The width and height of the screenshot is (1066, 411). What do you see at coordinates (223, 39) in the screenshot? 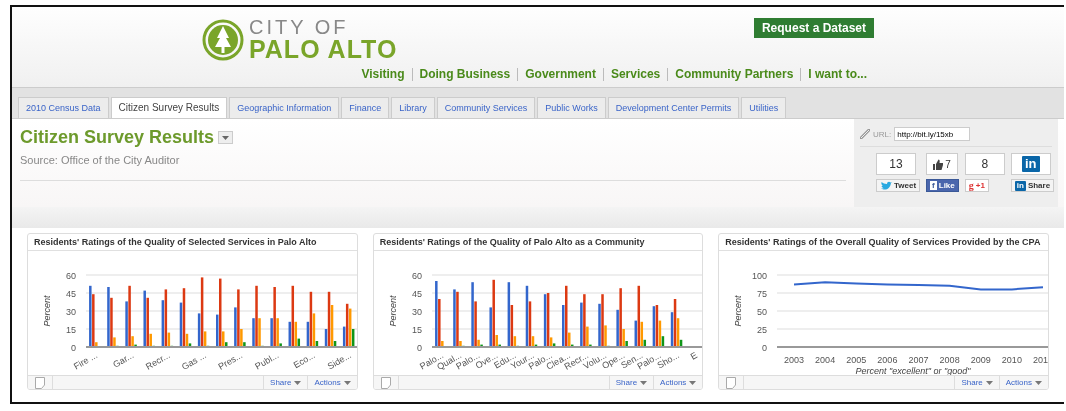
I see `tree-logo-icon` at bounding box center [223, 39].